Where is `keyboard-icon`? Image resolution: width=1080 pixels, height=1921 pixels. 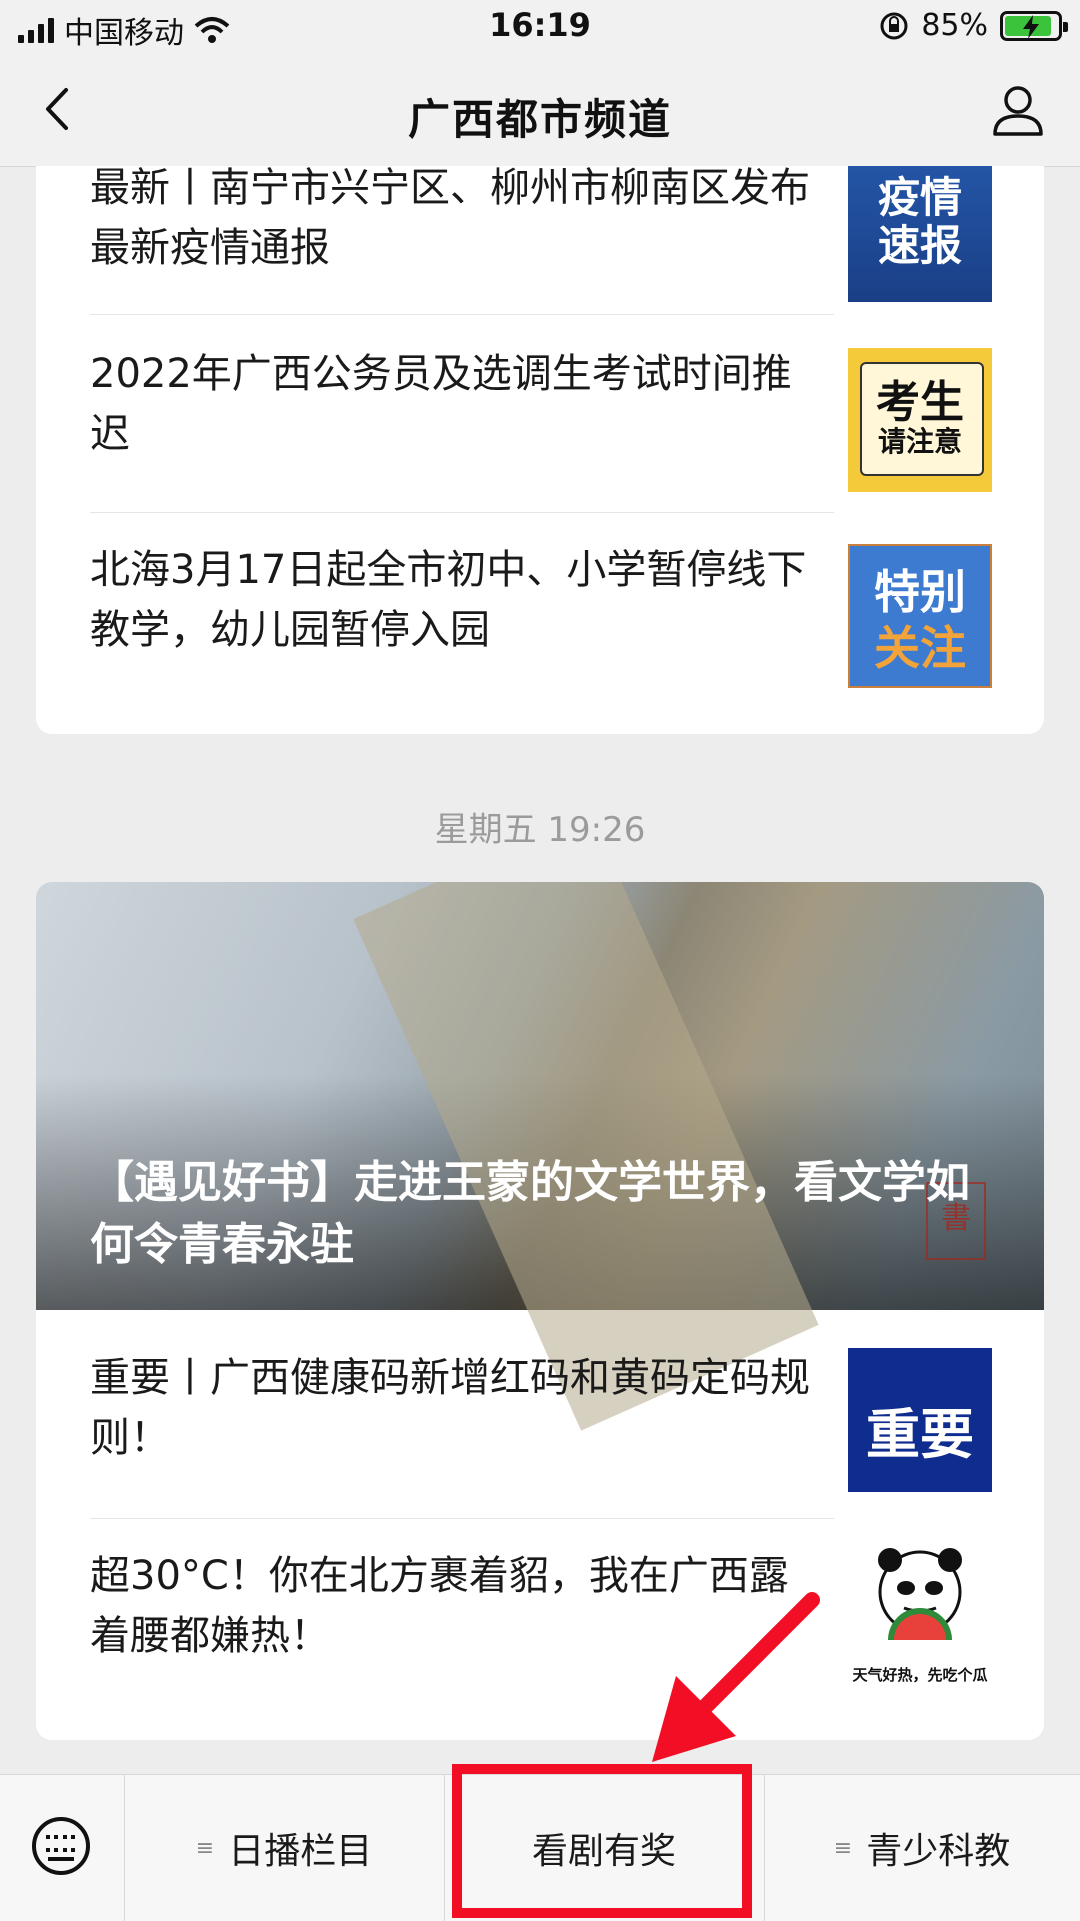 keyboard-icon is located at coordinates (61, 1846).